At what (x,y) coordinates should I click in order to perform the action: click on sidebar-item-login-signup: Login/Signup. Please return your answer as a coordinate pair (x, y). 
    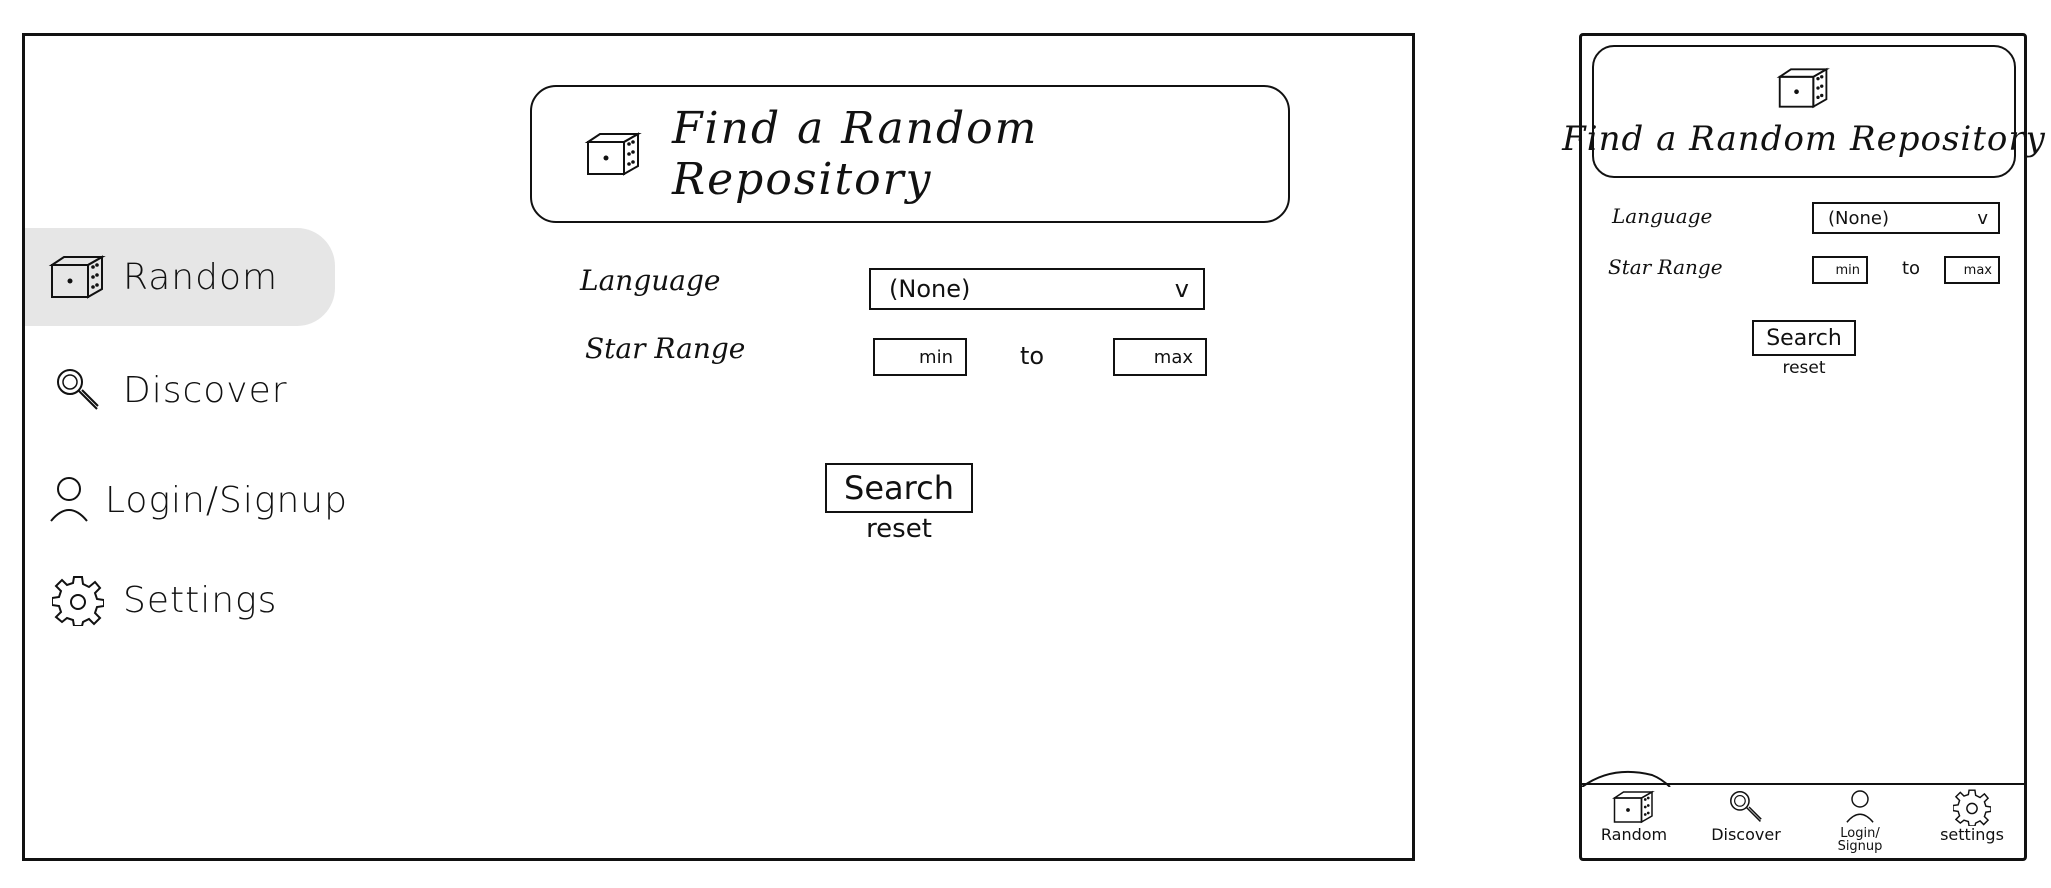
    Looking at the image, I should click on (186, 500).